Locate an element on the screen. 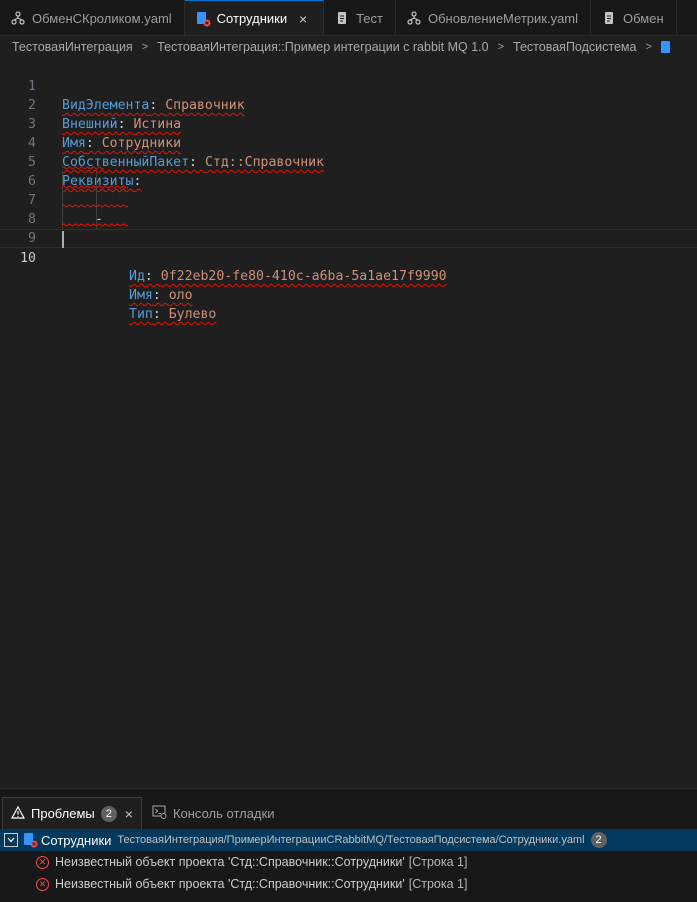 The width and height of the screenshot is (697, 902). tab-obmen-s-krolikom: ОбменСКроликом.yaml is located at coordinates (92, 17).